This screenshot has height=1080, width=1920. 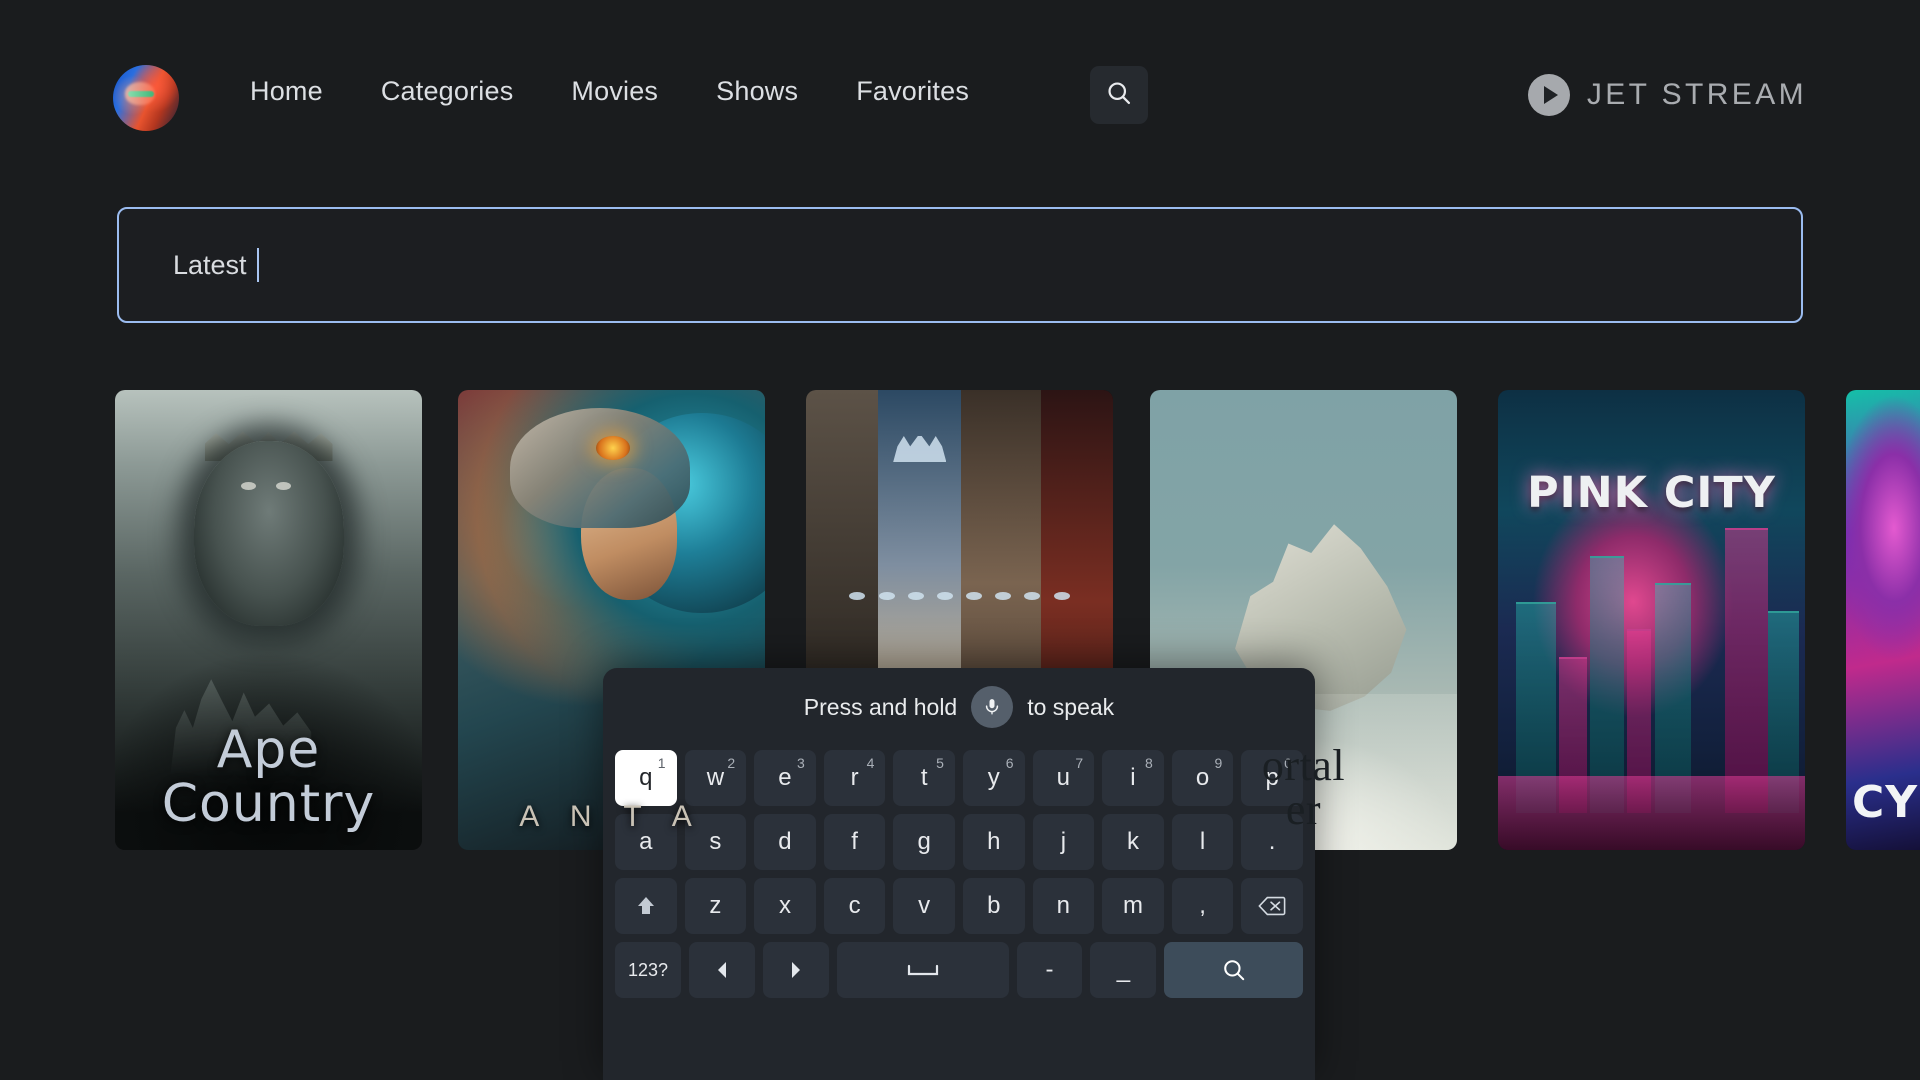 I want to click on poster-card: CY, so click(x=1883, y=620).